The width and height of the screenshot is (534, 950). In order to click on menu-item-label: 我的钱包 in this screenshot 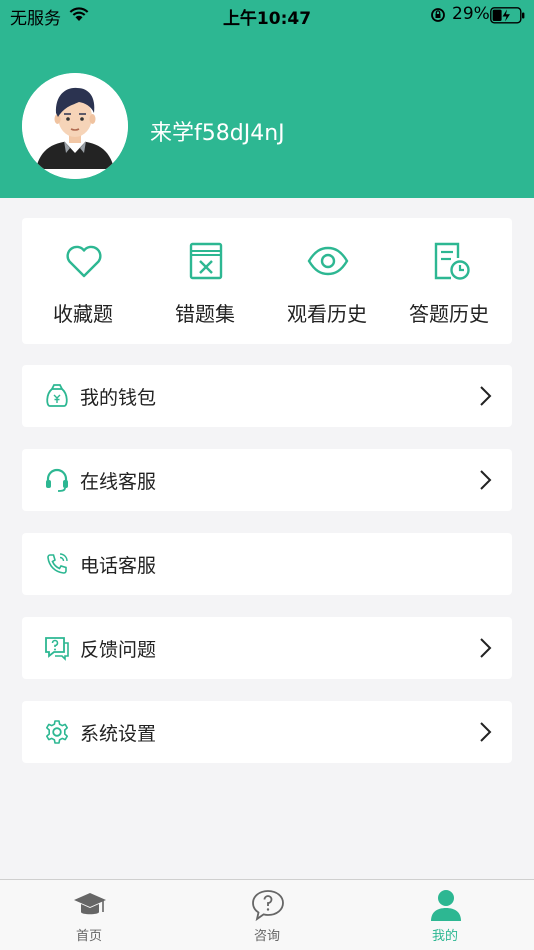, I will do `click(118, 398)`.